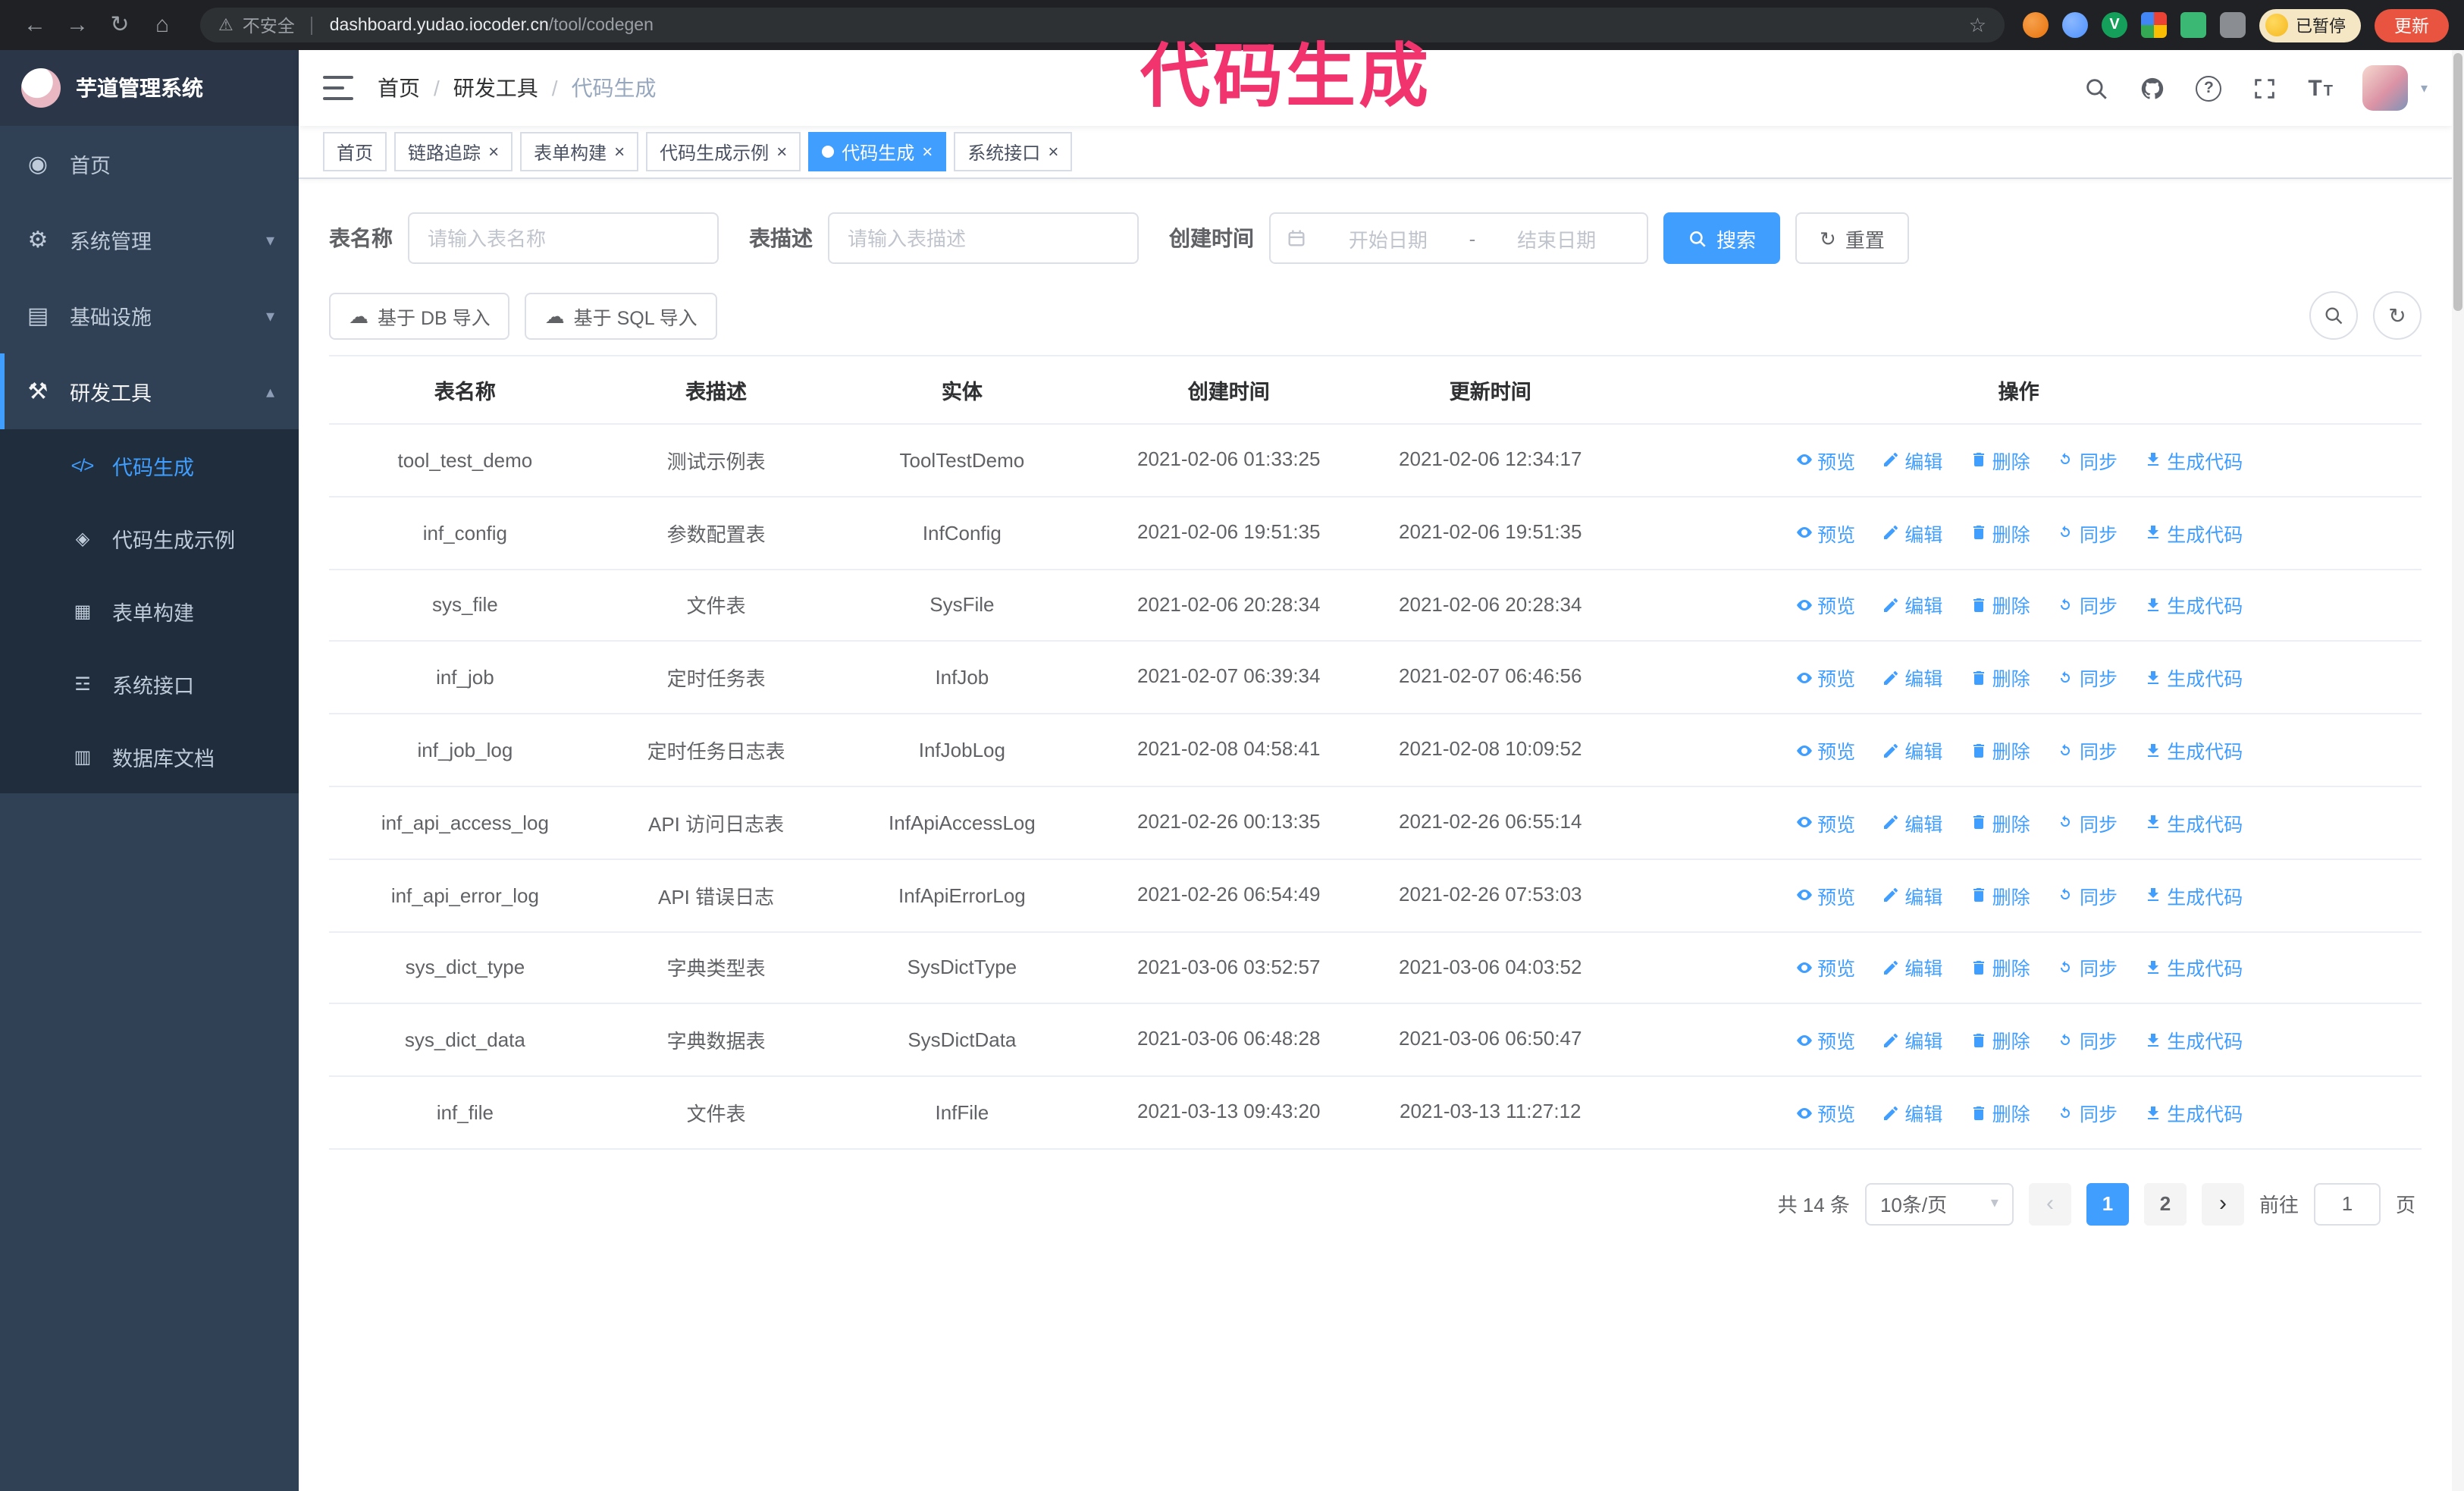 Image resolution: width=2464 pixels, height=1491 pixels. I want to click on breadcrumb-home: 首页, so click(399, 88).